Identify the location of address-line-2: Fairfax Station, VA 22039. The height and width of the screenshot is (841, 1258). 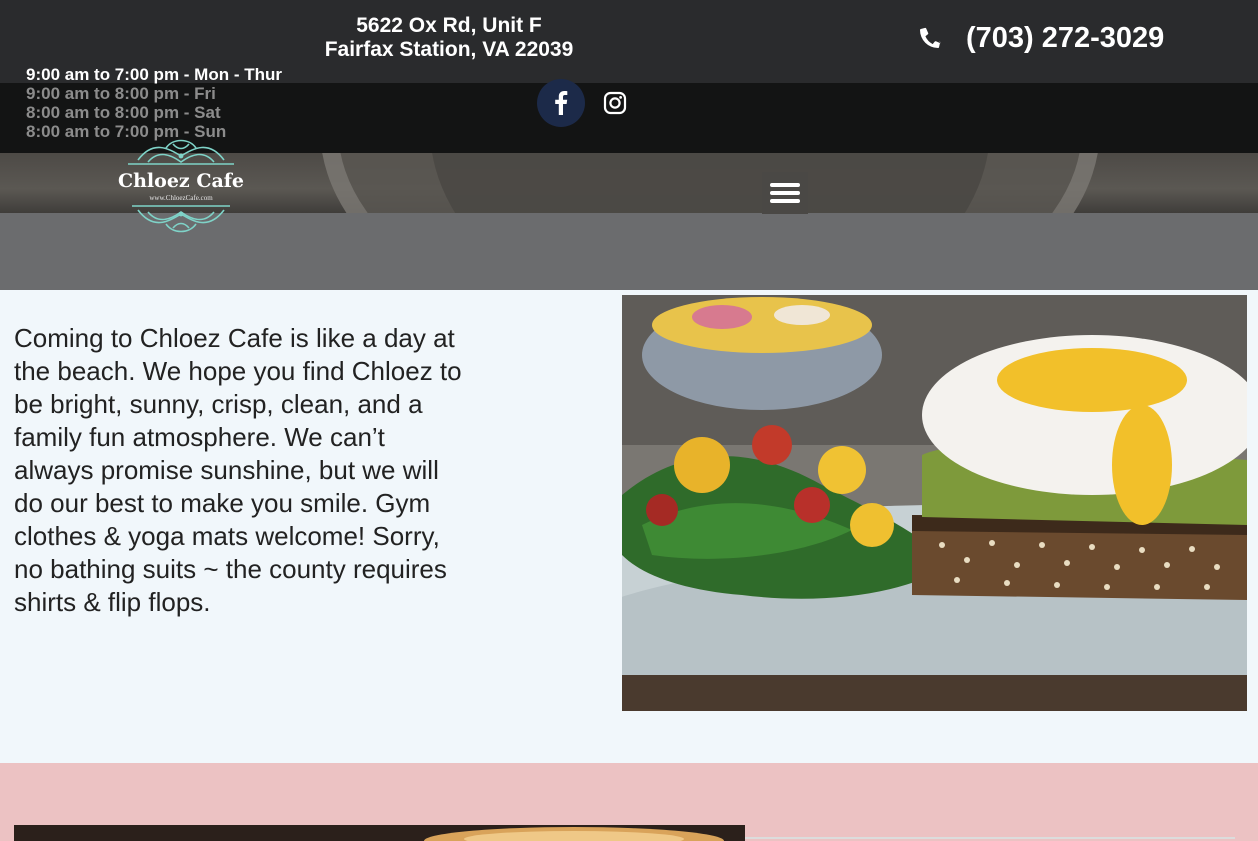
(449, 49).